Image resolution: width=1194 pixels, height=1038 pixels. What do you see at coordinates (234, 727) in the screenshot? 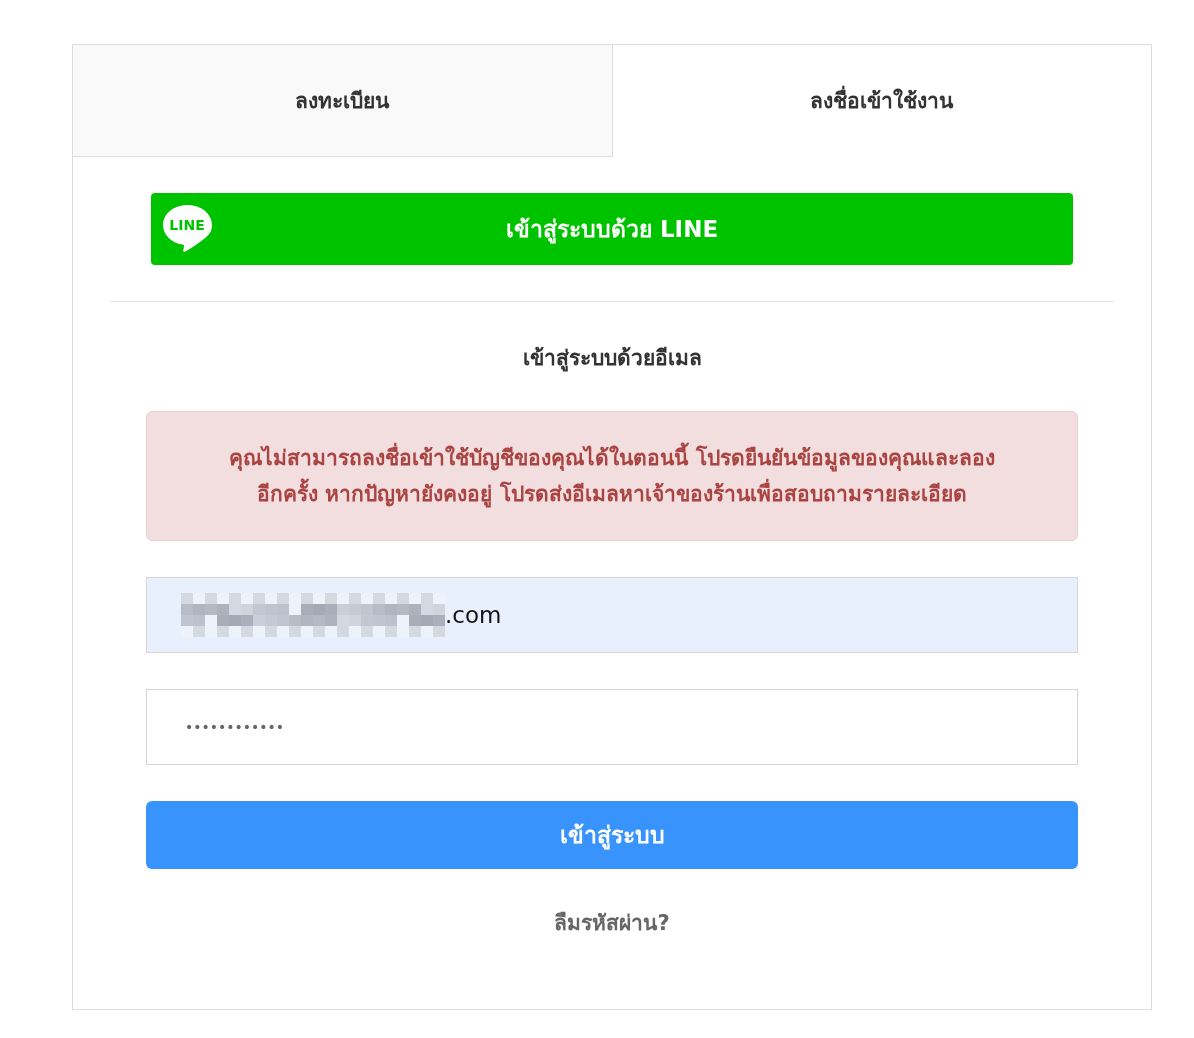
I see `masked-password: ••••••••••••` at bounding box center [234, 727].